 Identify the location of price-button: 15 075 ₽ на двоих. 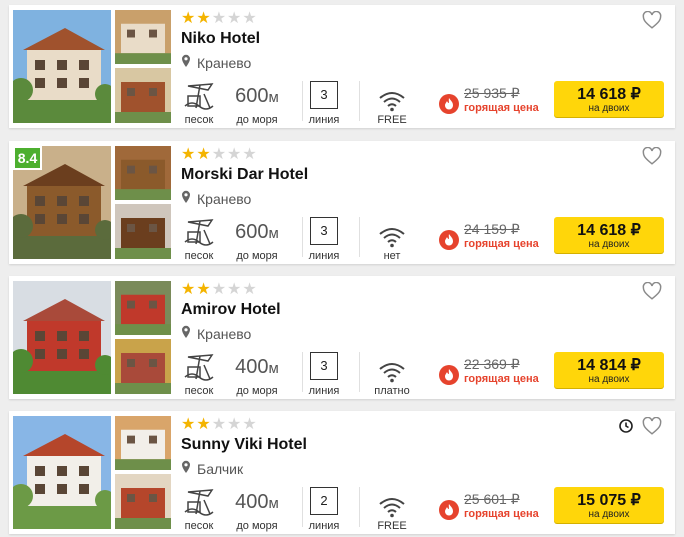
(609, 505).